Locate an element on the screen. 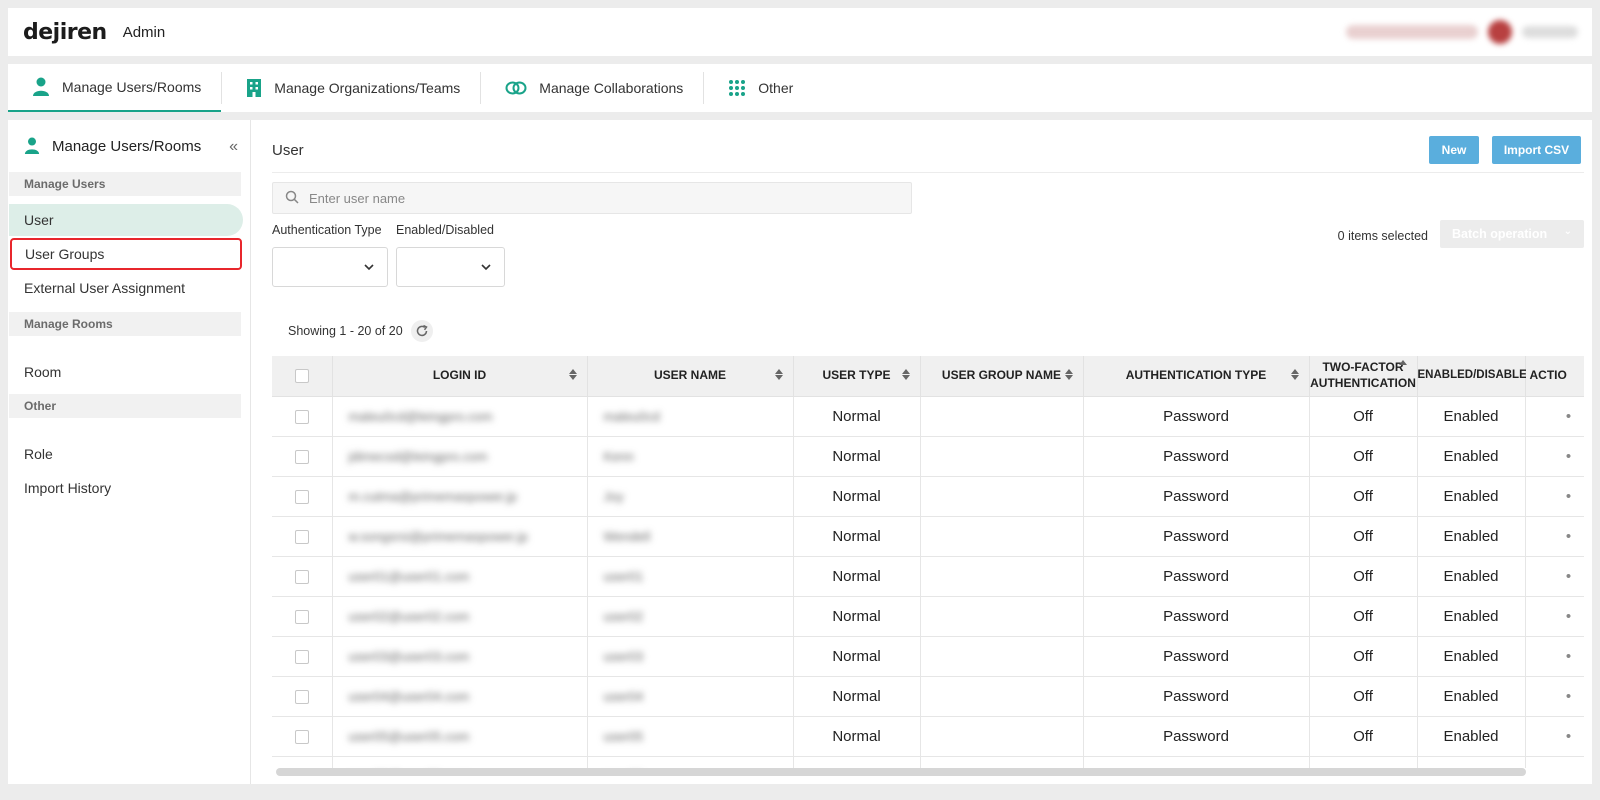  search-icon is located at coordinates (292, 198).